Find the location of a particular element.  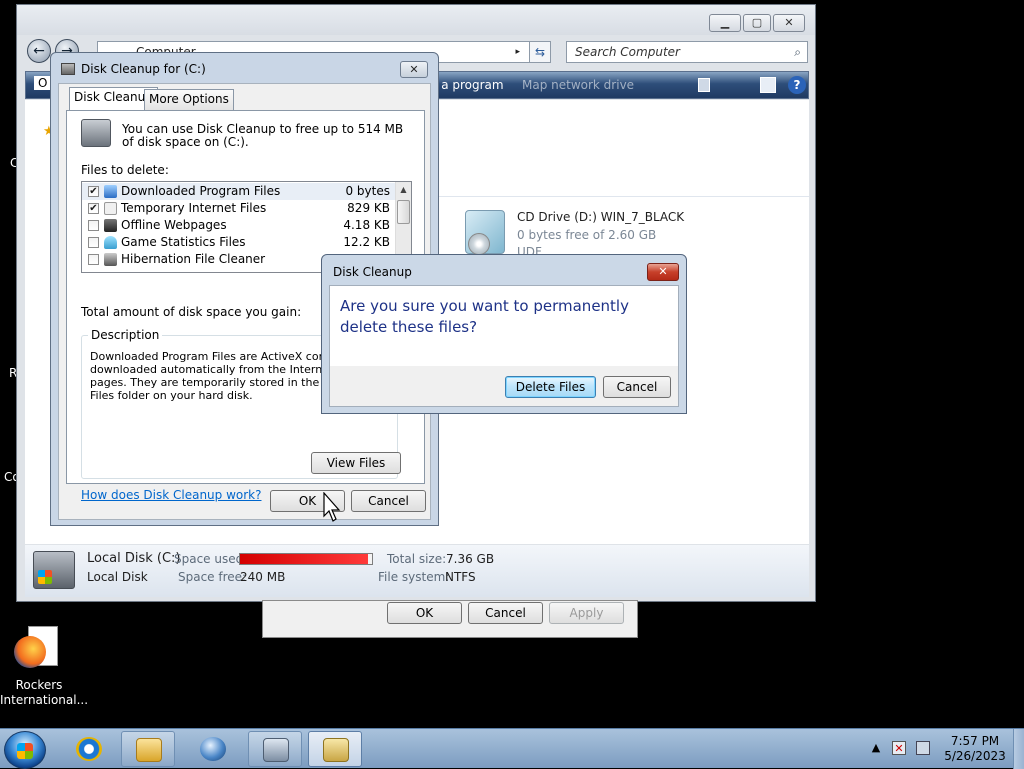

taskbar-windows-explorer is located at coordinates (148, 749).